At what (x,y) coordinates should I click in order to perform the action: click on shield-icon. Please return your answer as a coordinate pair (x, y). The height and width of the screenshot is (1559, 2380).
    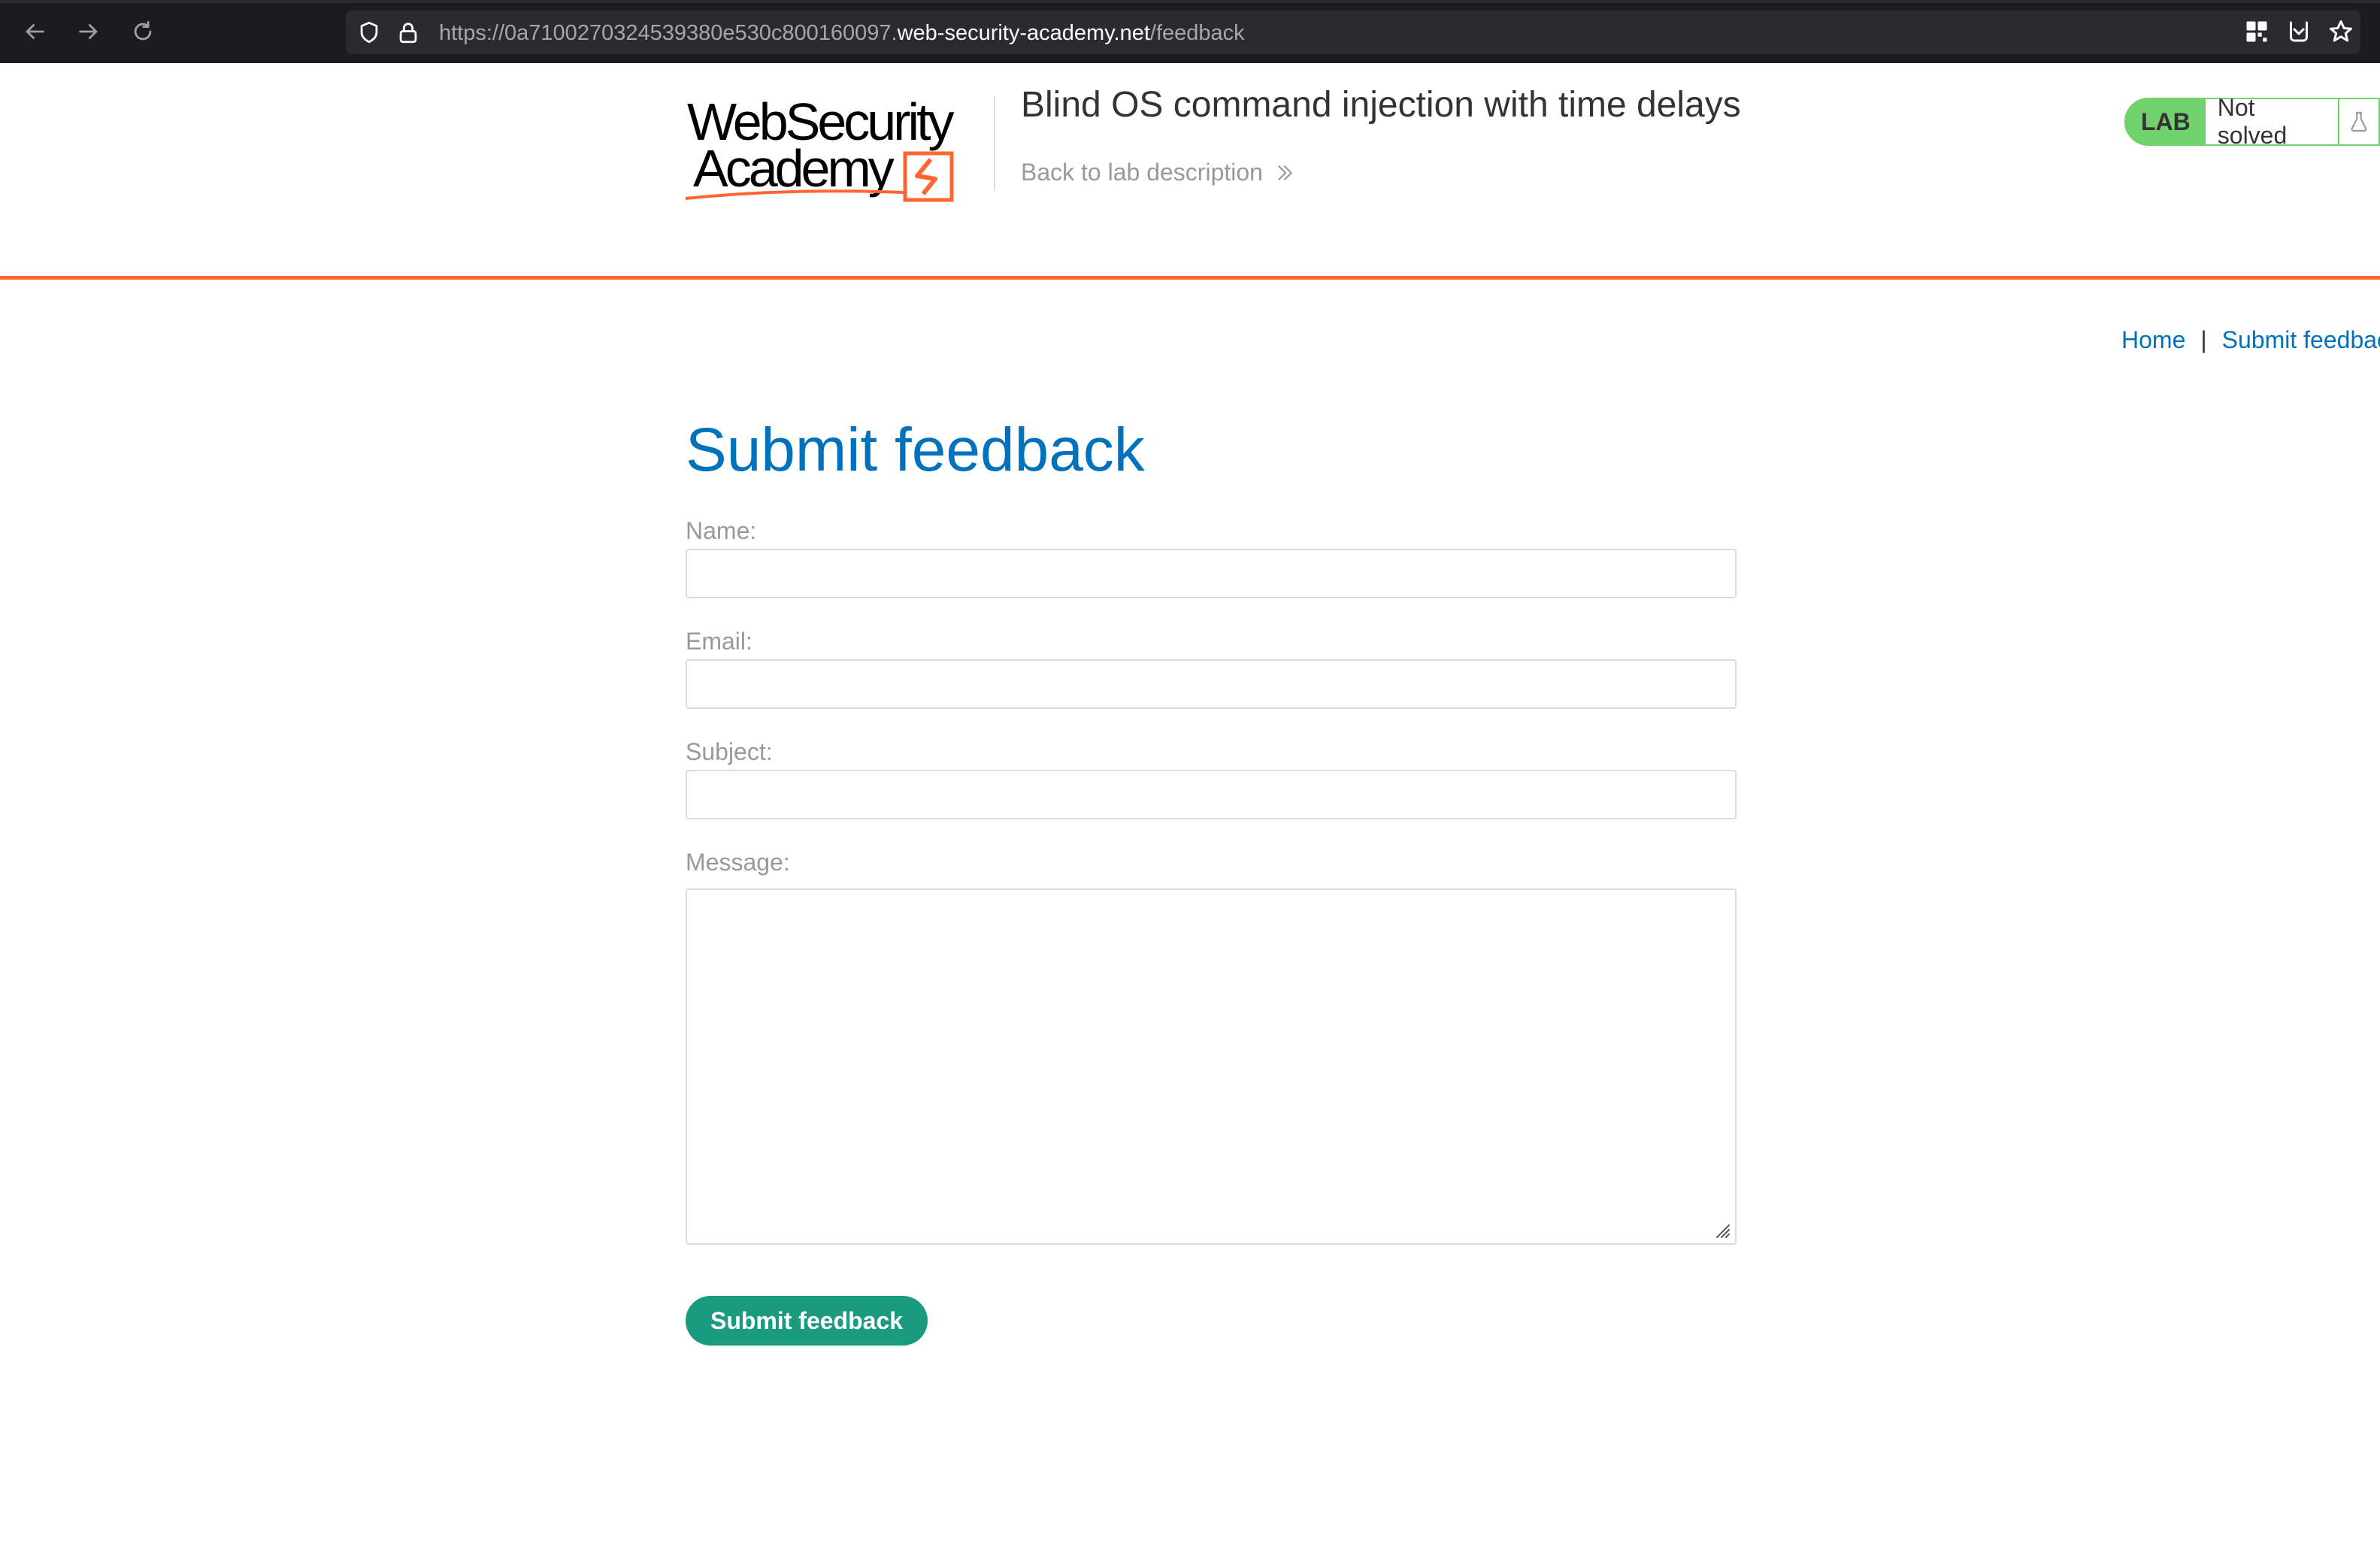
    Looking at the image, I should click on (369, 32).